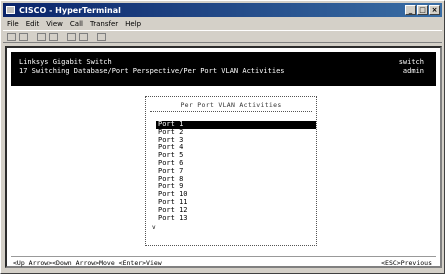  What do you see at coordinates (236, 218) in the screenshot?
I see `port-item: Port 13` at bounding box center [236, 218].